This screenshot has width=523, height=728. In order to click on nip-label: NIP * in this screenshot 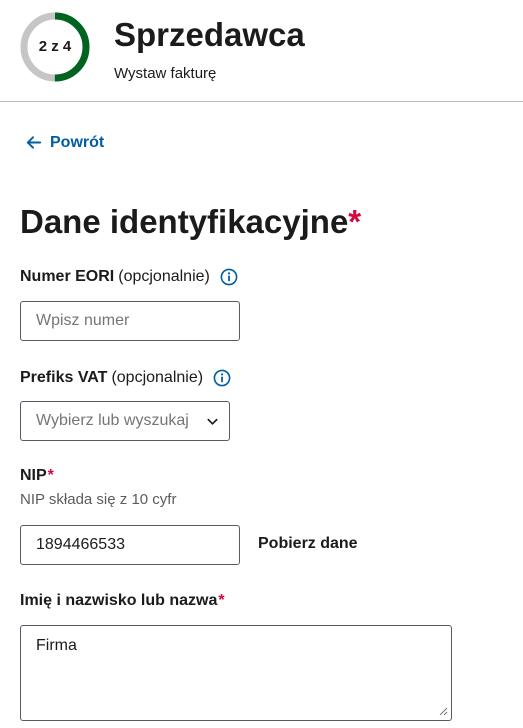, I will do `click(37, 476)`.